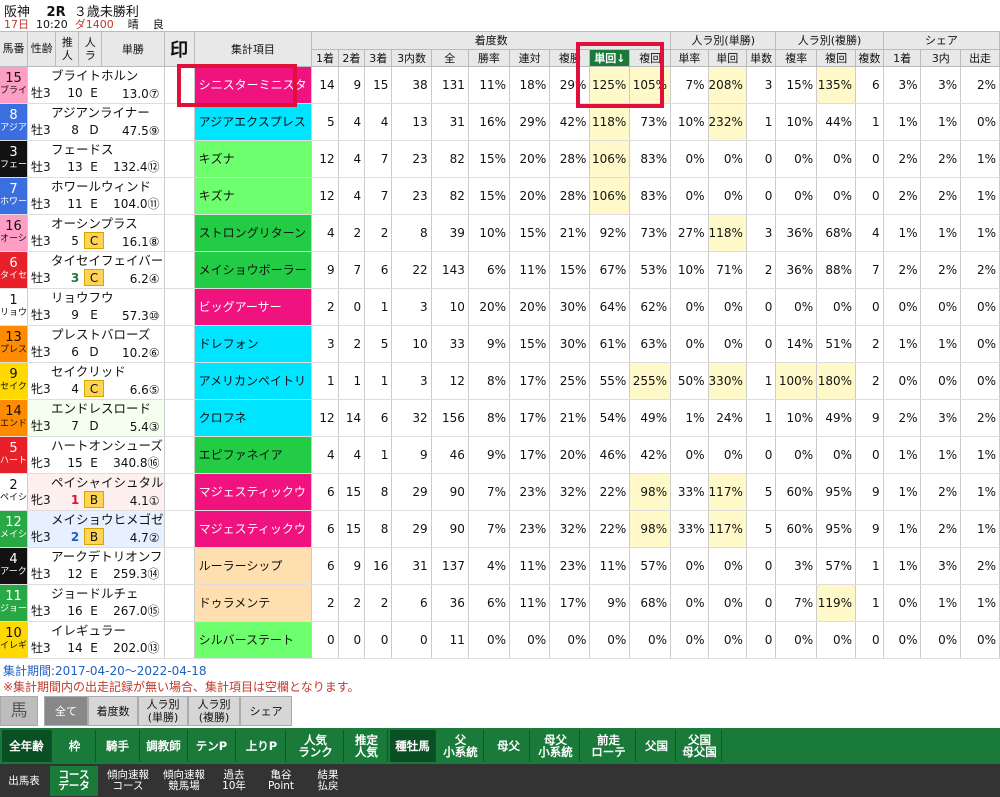 The height and width of the screenshot is (797, 1000). I want to click on item-cell: シニスターミニスタ, so click(253, 85).